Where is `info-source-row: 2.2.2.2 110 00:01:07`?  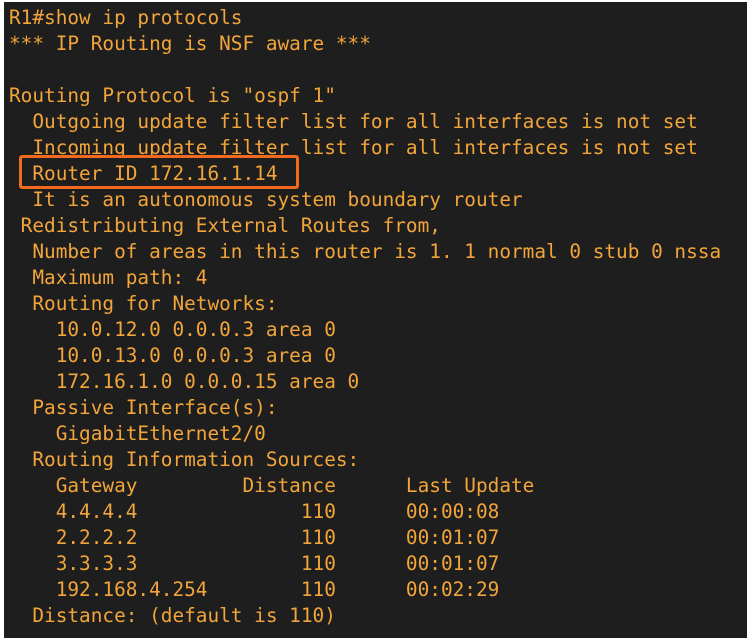 info-source-row: 2.2.2.2 110 00:01:07 is located at coordinates (254, 537).